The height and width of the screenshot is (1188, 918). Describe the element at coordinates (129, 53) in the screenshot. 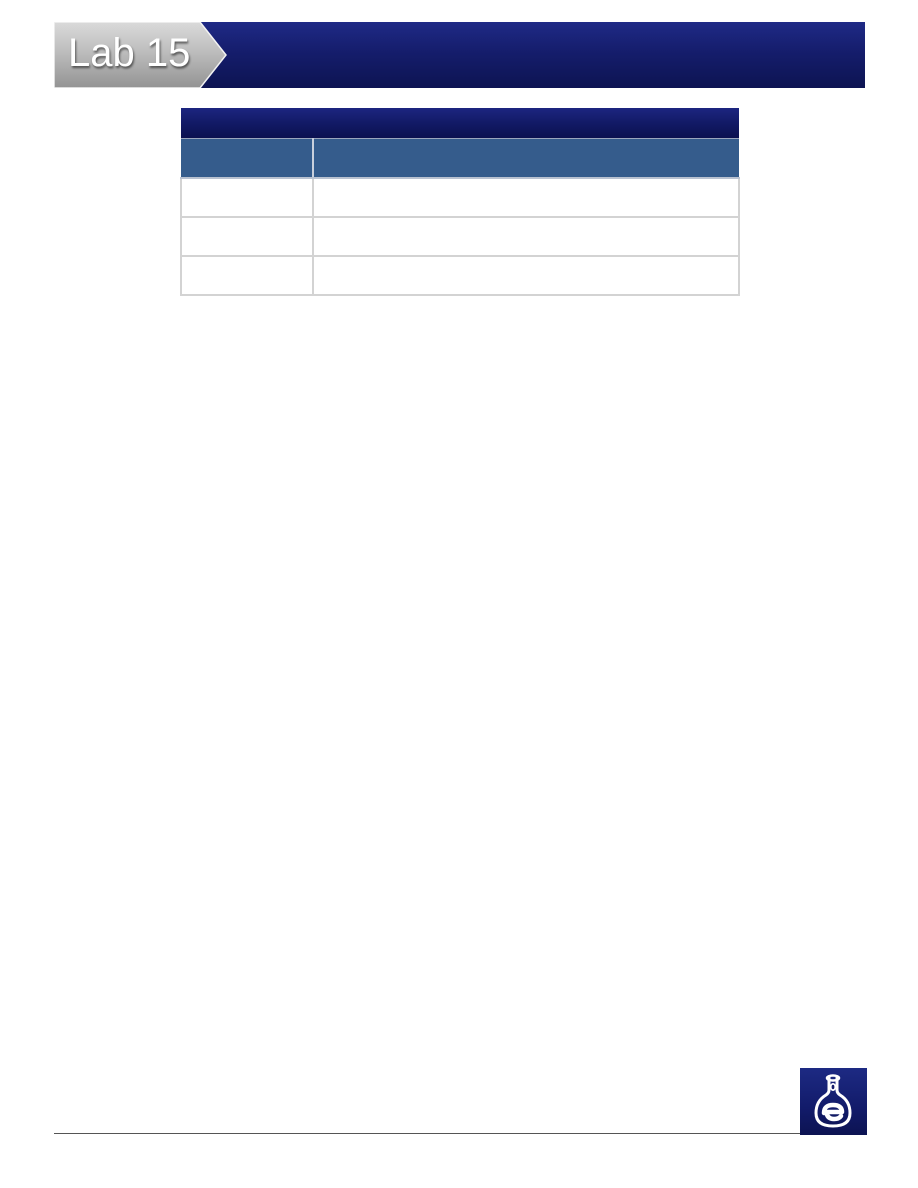

I see `lab-title: Lab 15` at that location.